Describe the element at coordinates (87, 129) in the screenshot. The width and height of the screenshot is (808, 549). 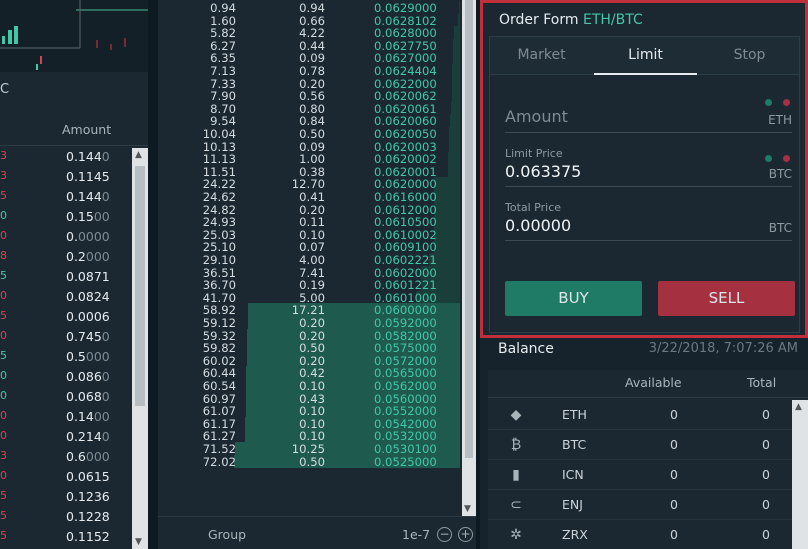
I see `column-header-amount: Amount` at that location.